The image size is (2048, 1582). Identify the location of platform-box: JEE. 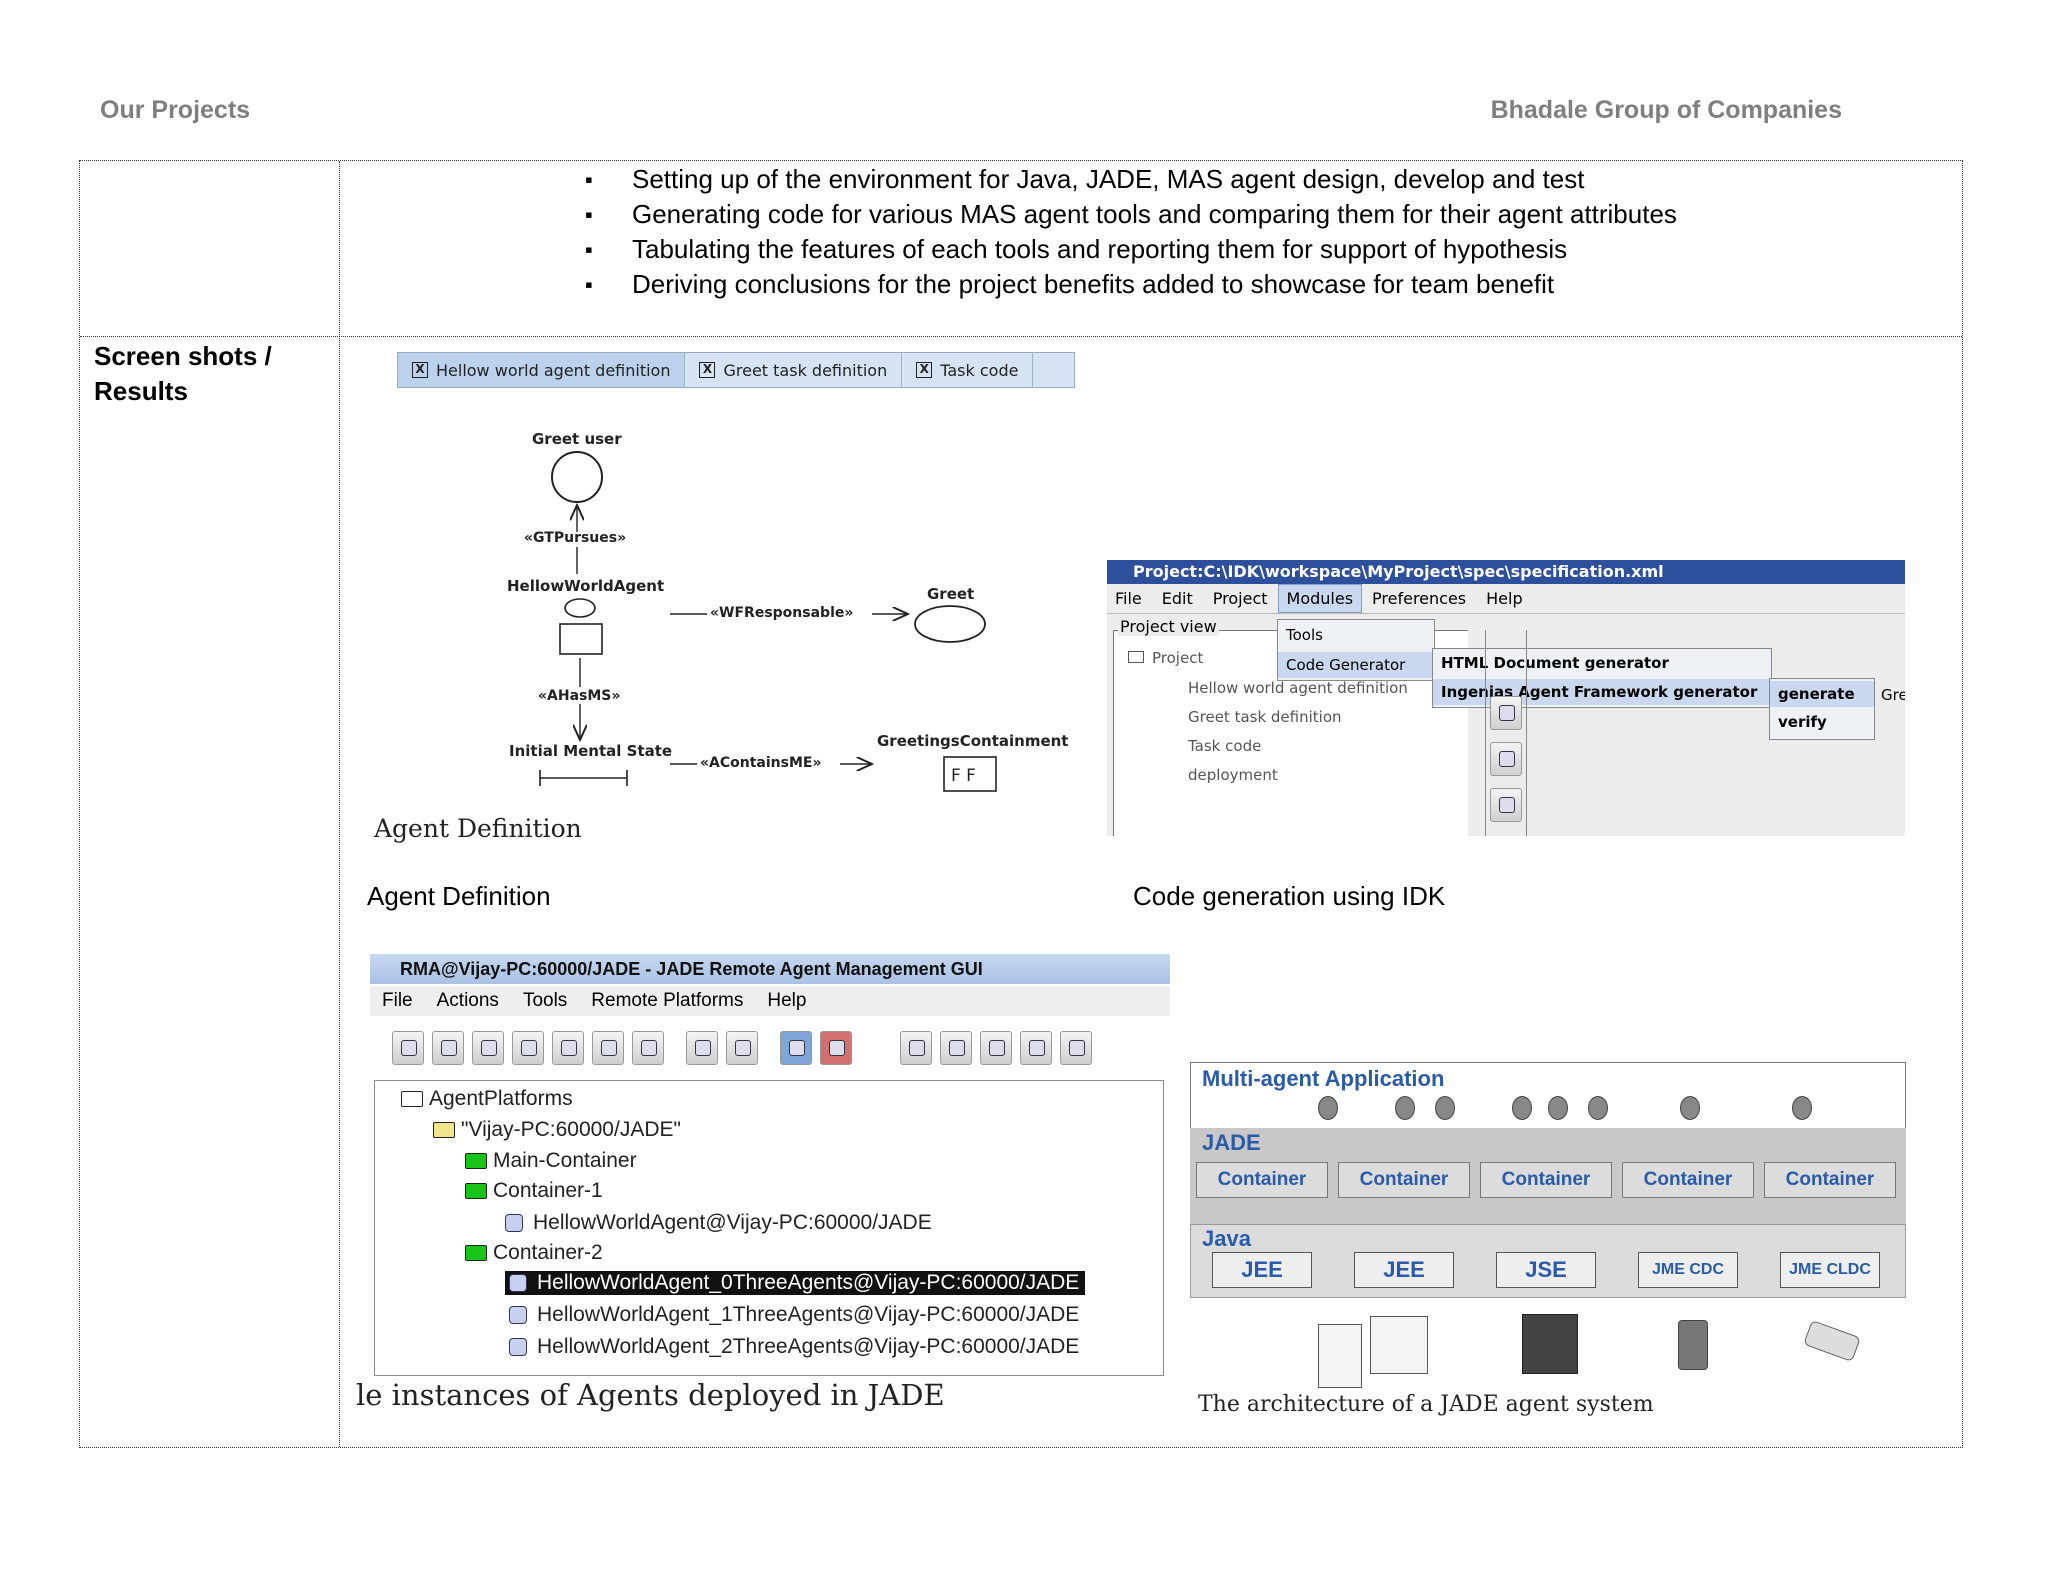
(1262, 1270).